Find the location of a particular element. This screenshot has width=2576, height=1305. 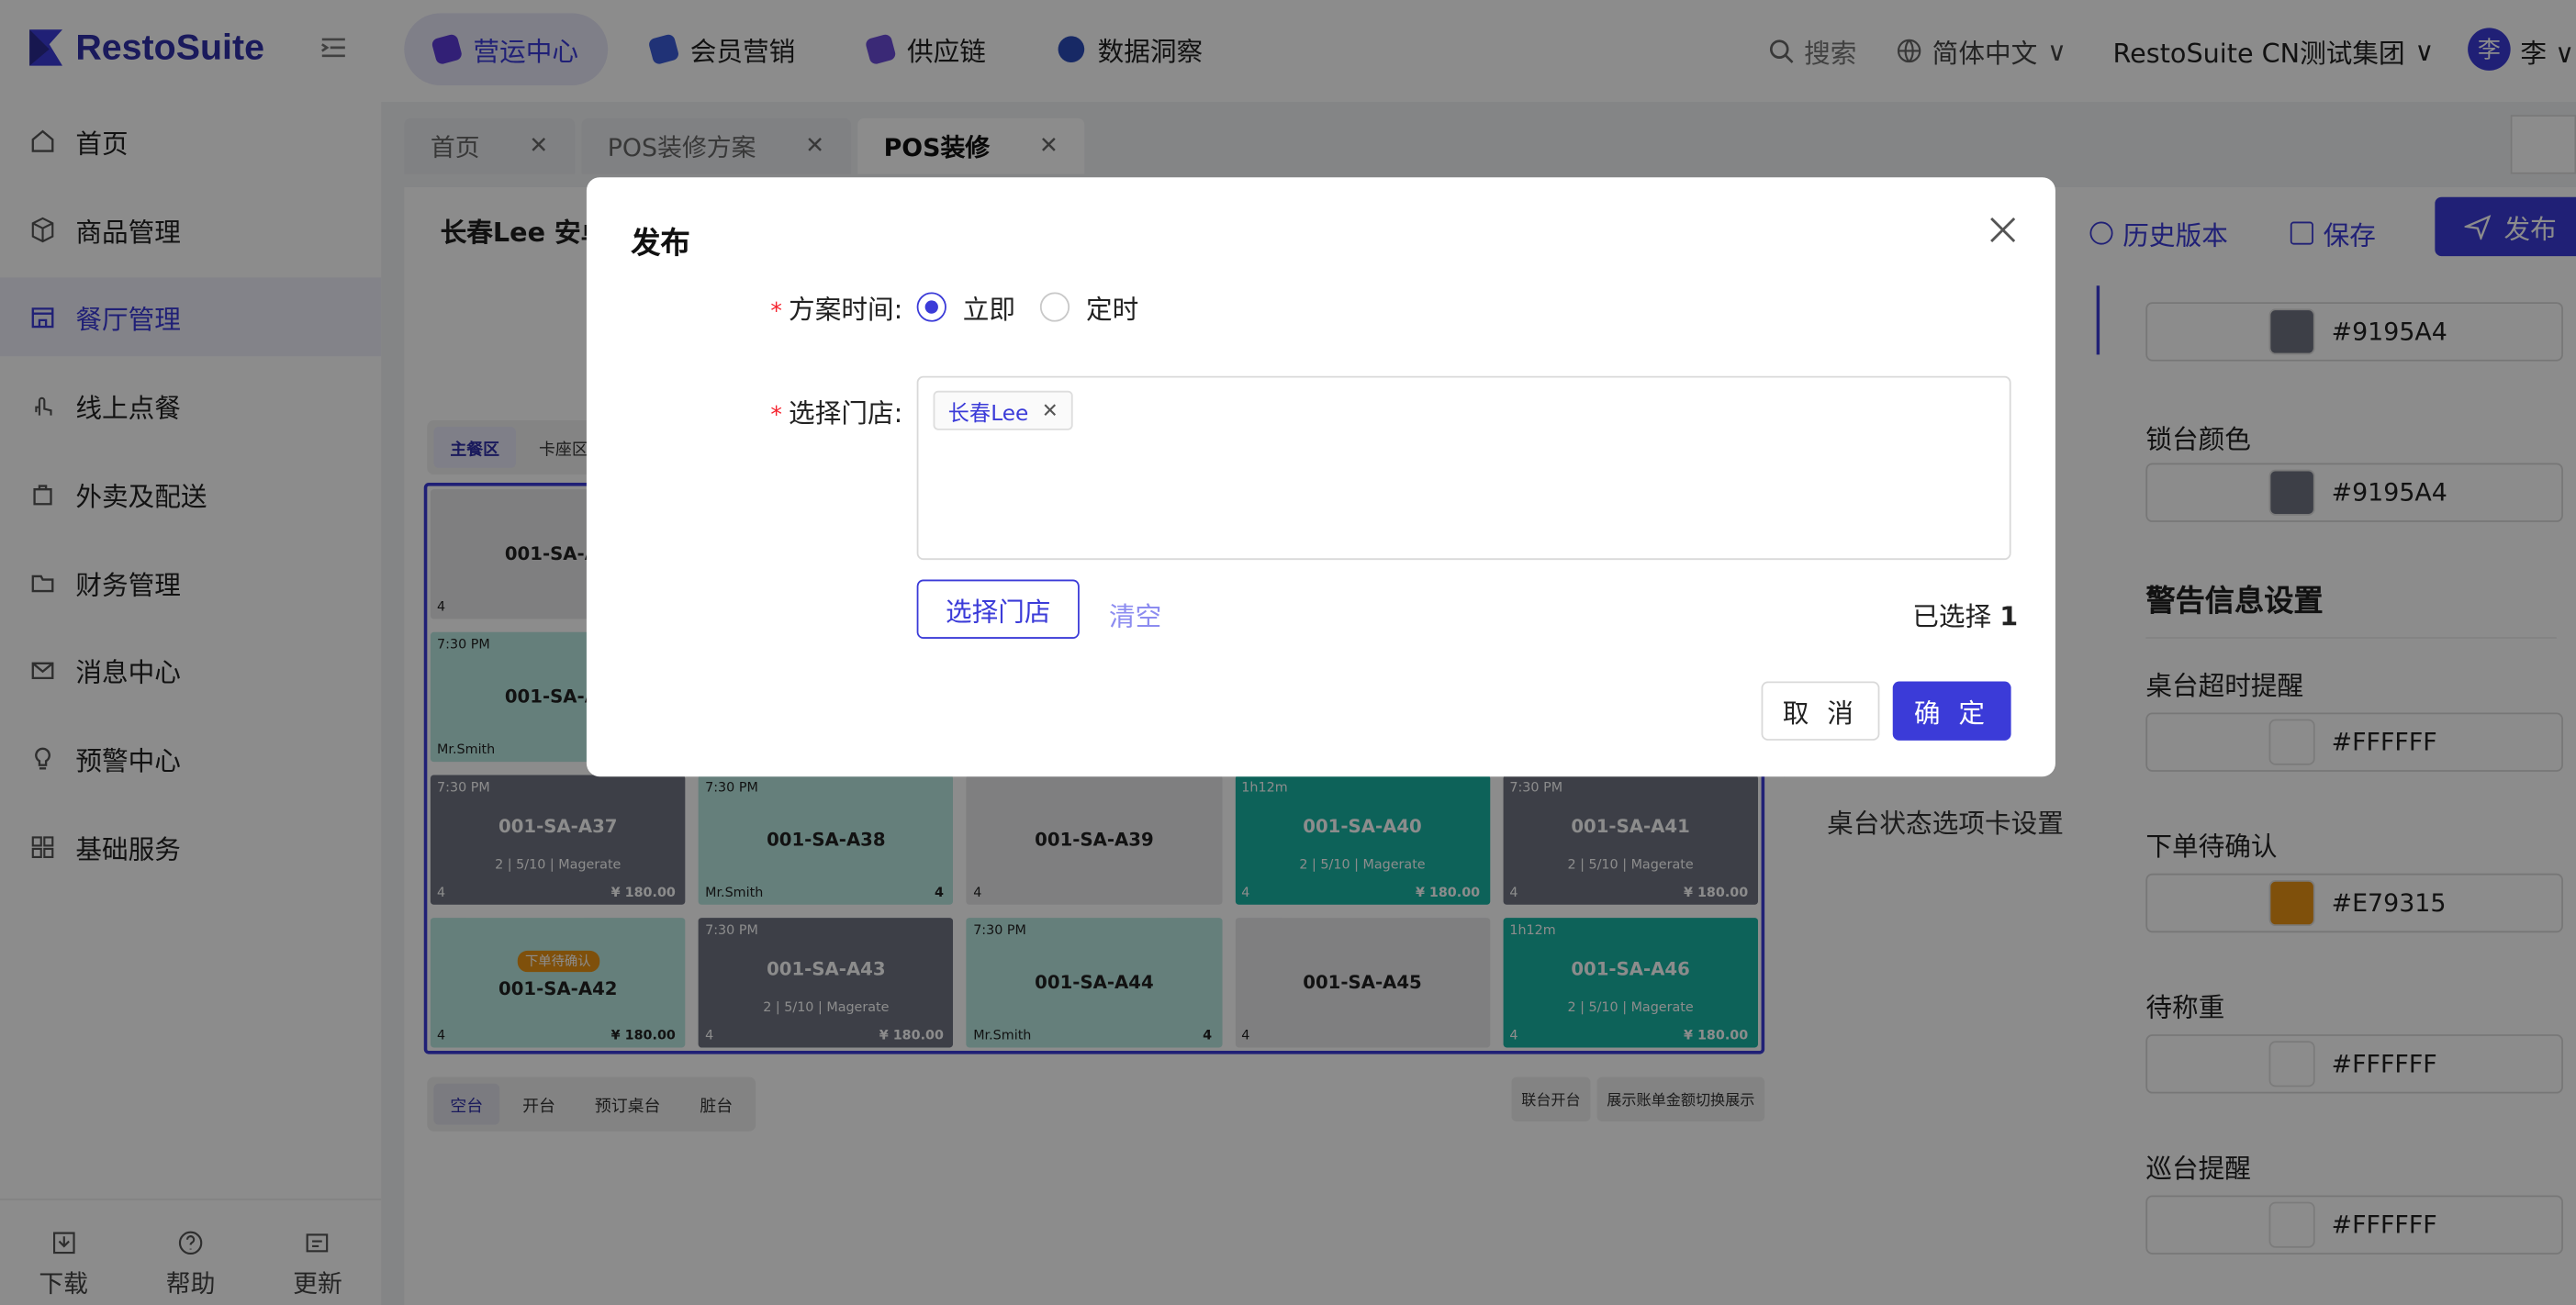

radio-immediate: 立即 is located at coordinates (966, 307).